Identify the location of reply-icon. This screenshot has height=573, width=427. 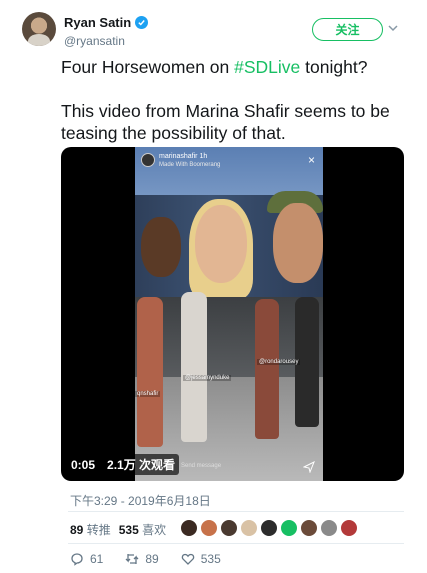
(77, 559).